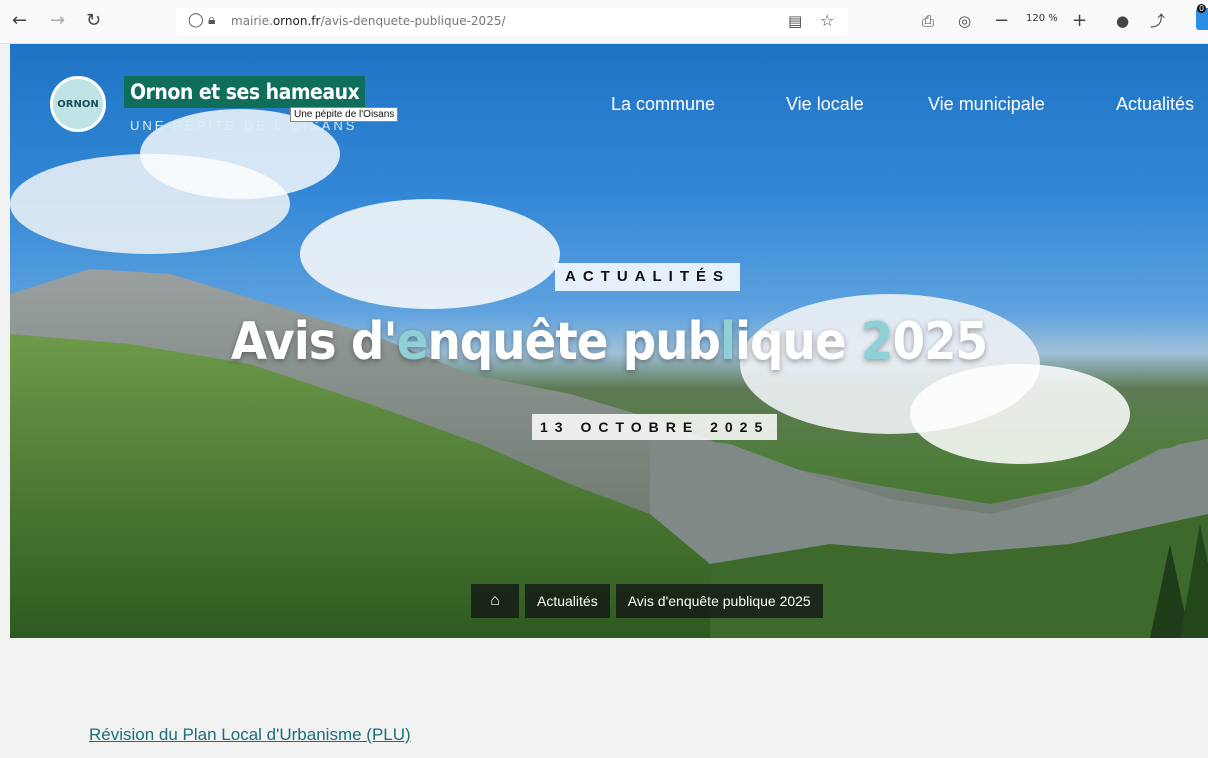 This screenshot has height=758, width=1208. I want to click on home-icon: ⌂, so click(495, 600).